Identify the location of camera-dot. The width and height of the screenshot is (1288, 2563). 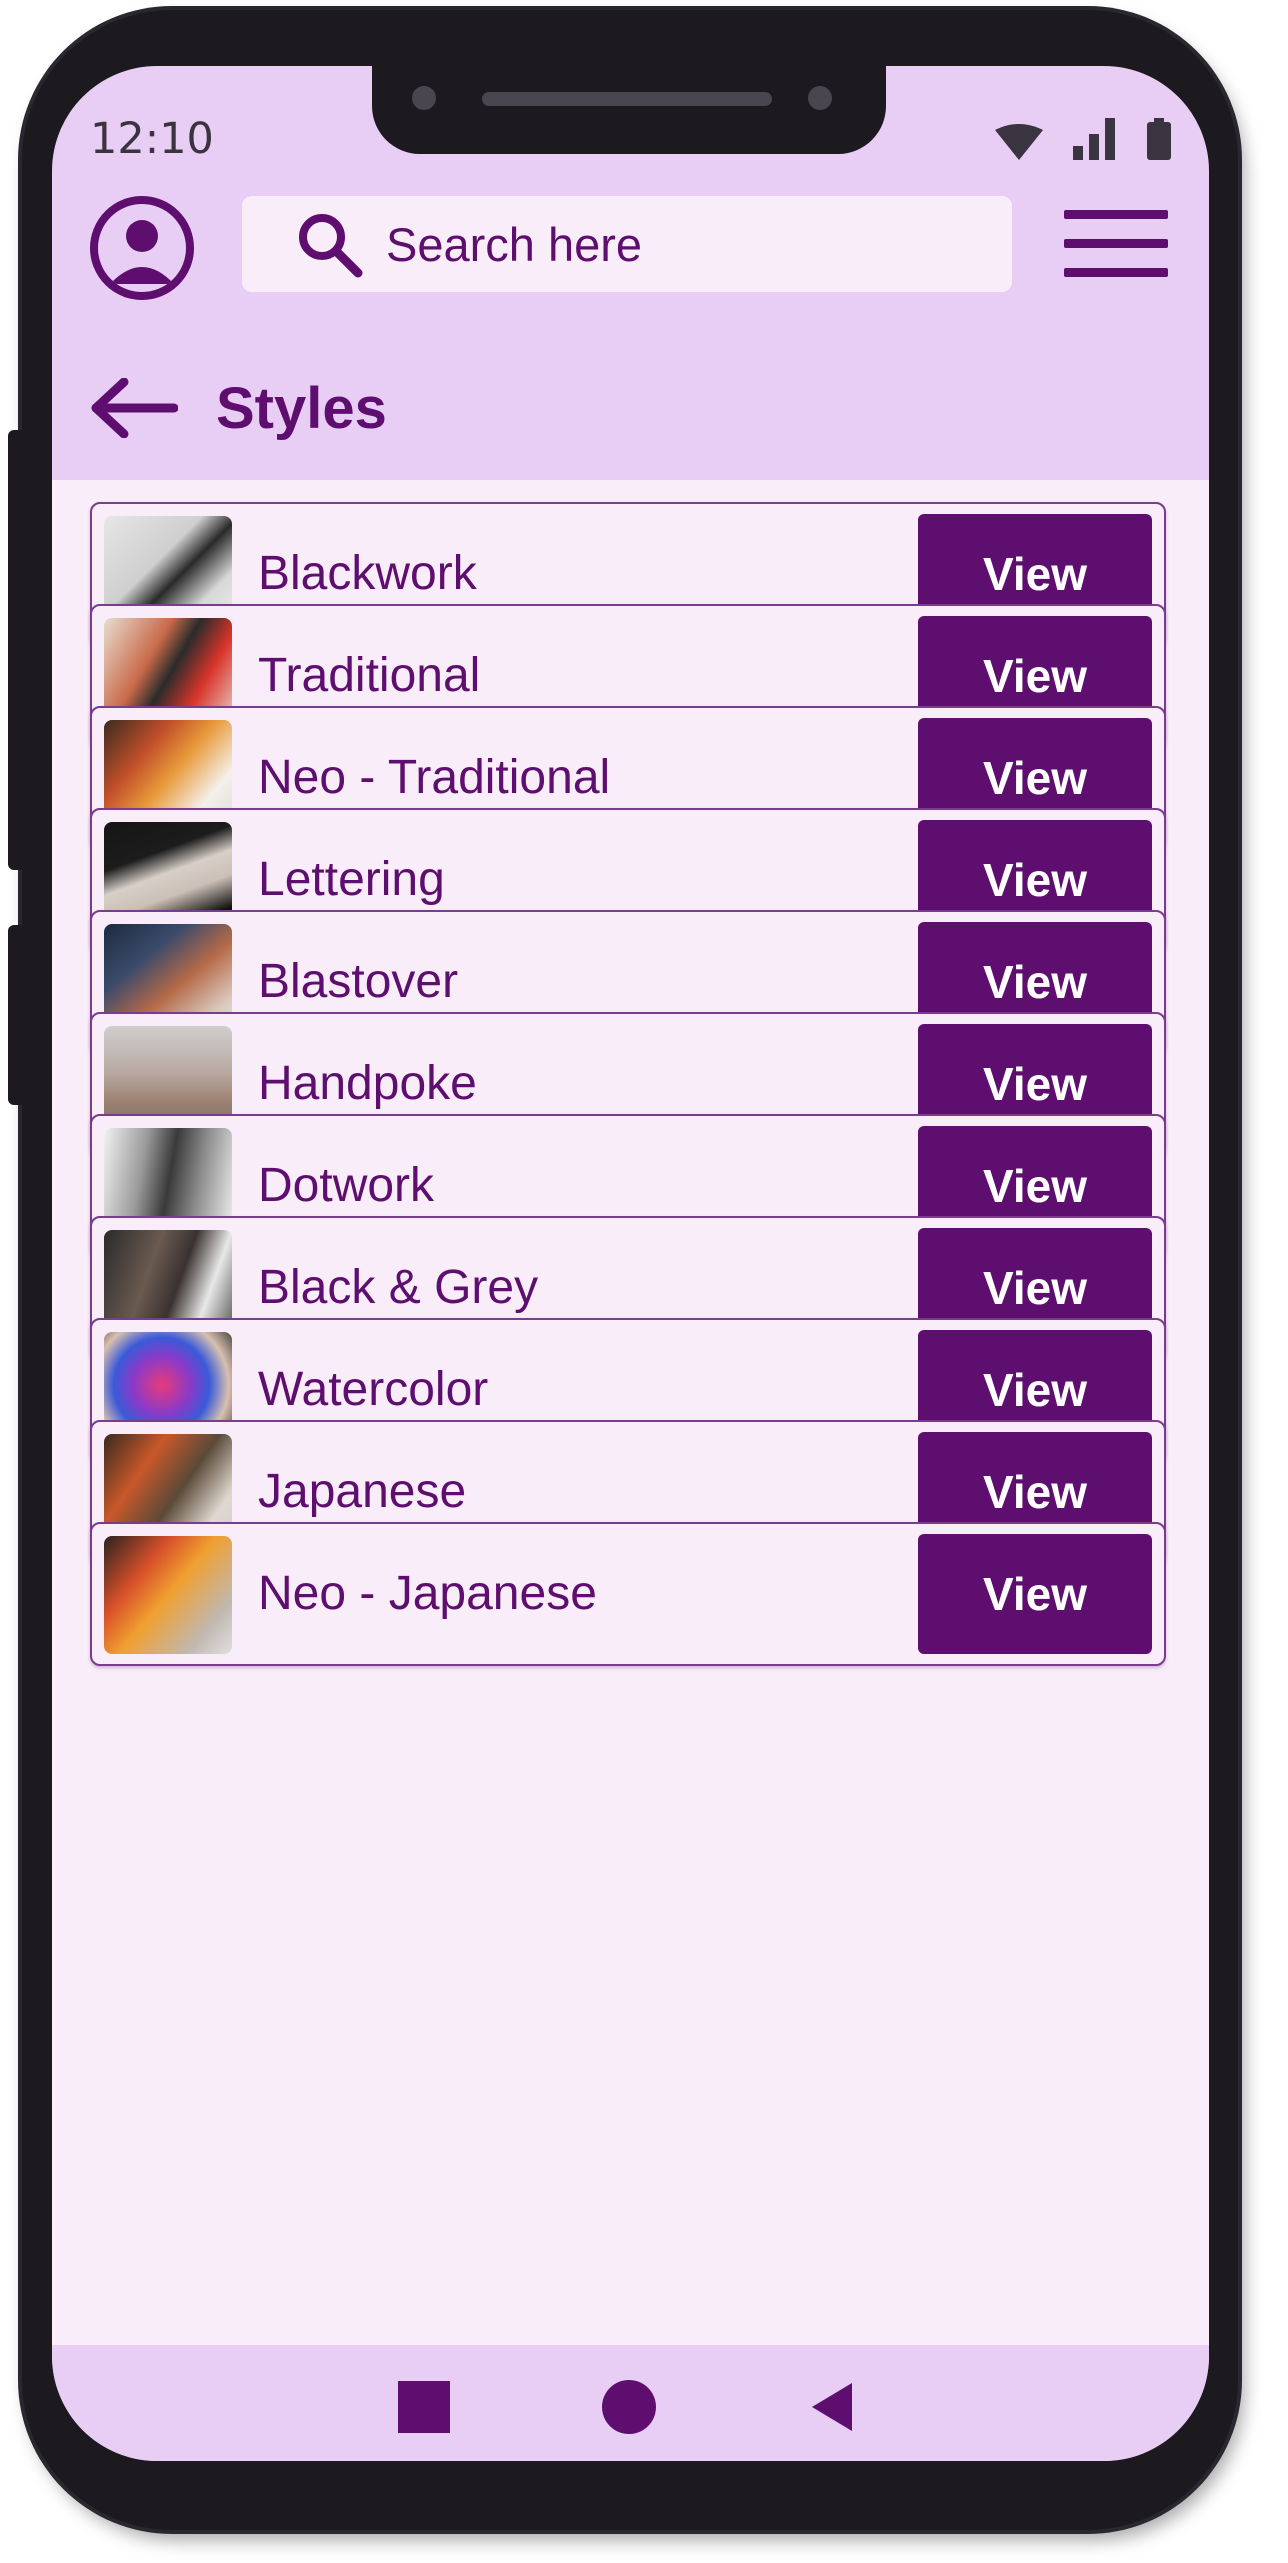
(424, 98).